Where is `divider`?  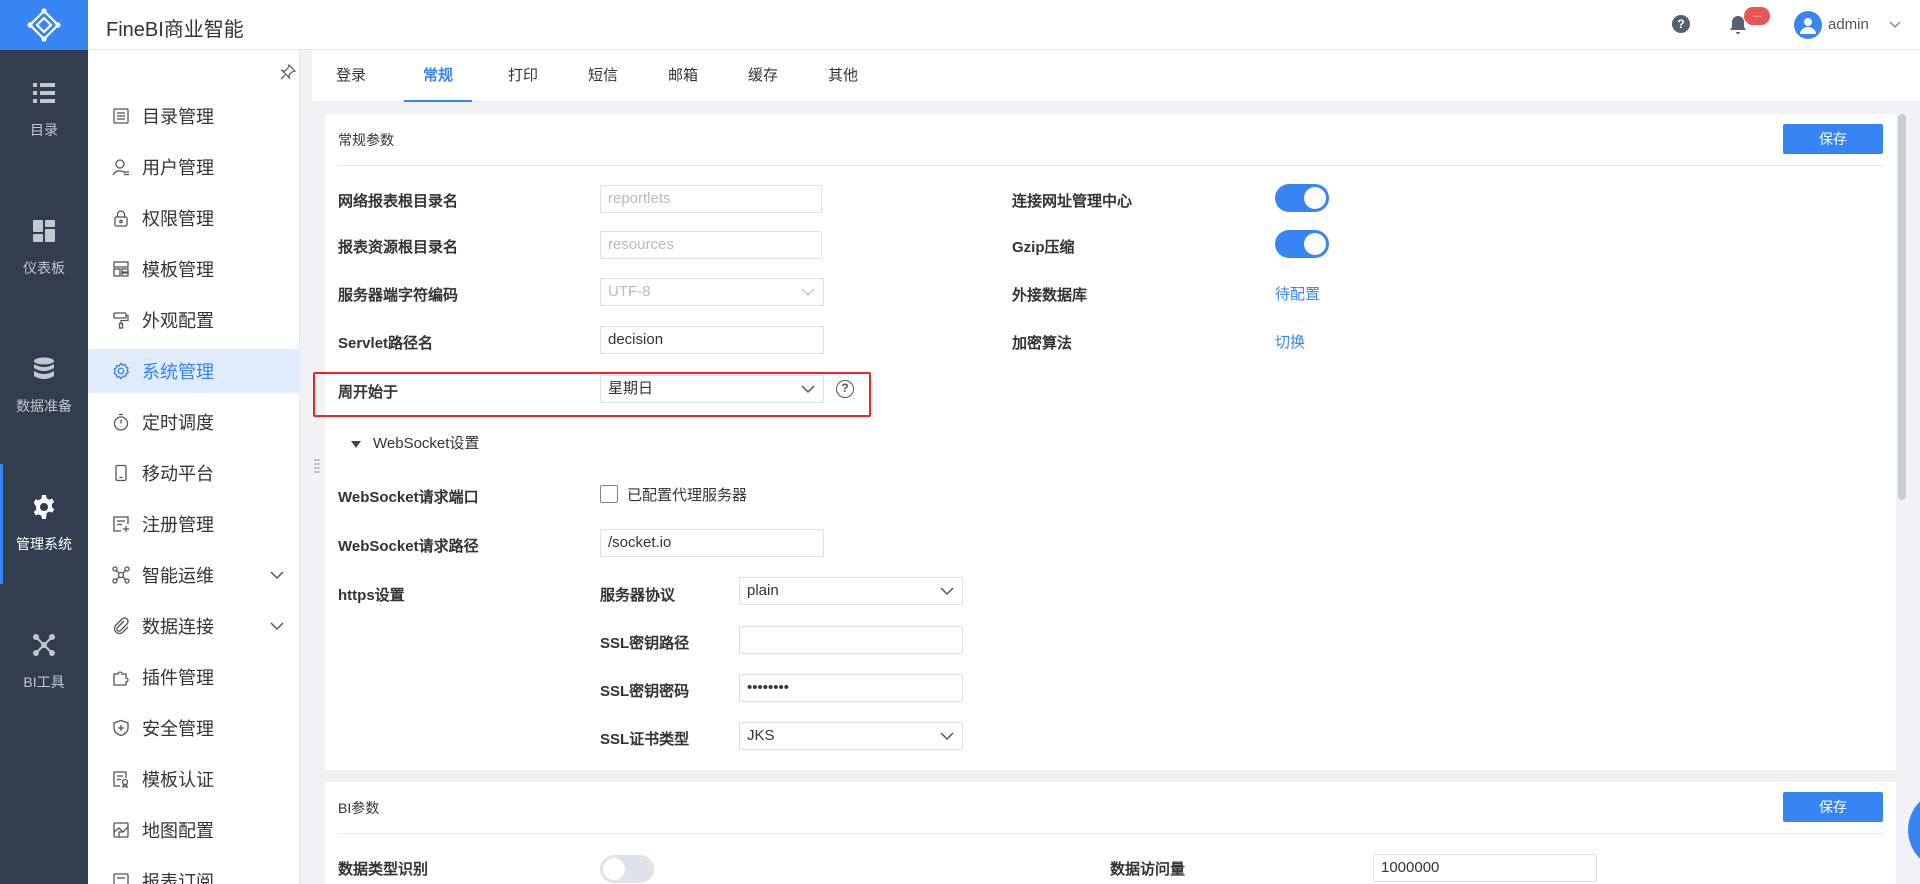 divider is located at coordinates (1111, 165).